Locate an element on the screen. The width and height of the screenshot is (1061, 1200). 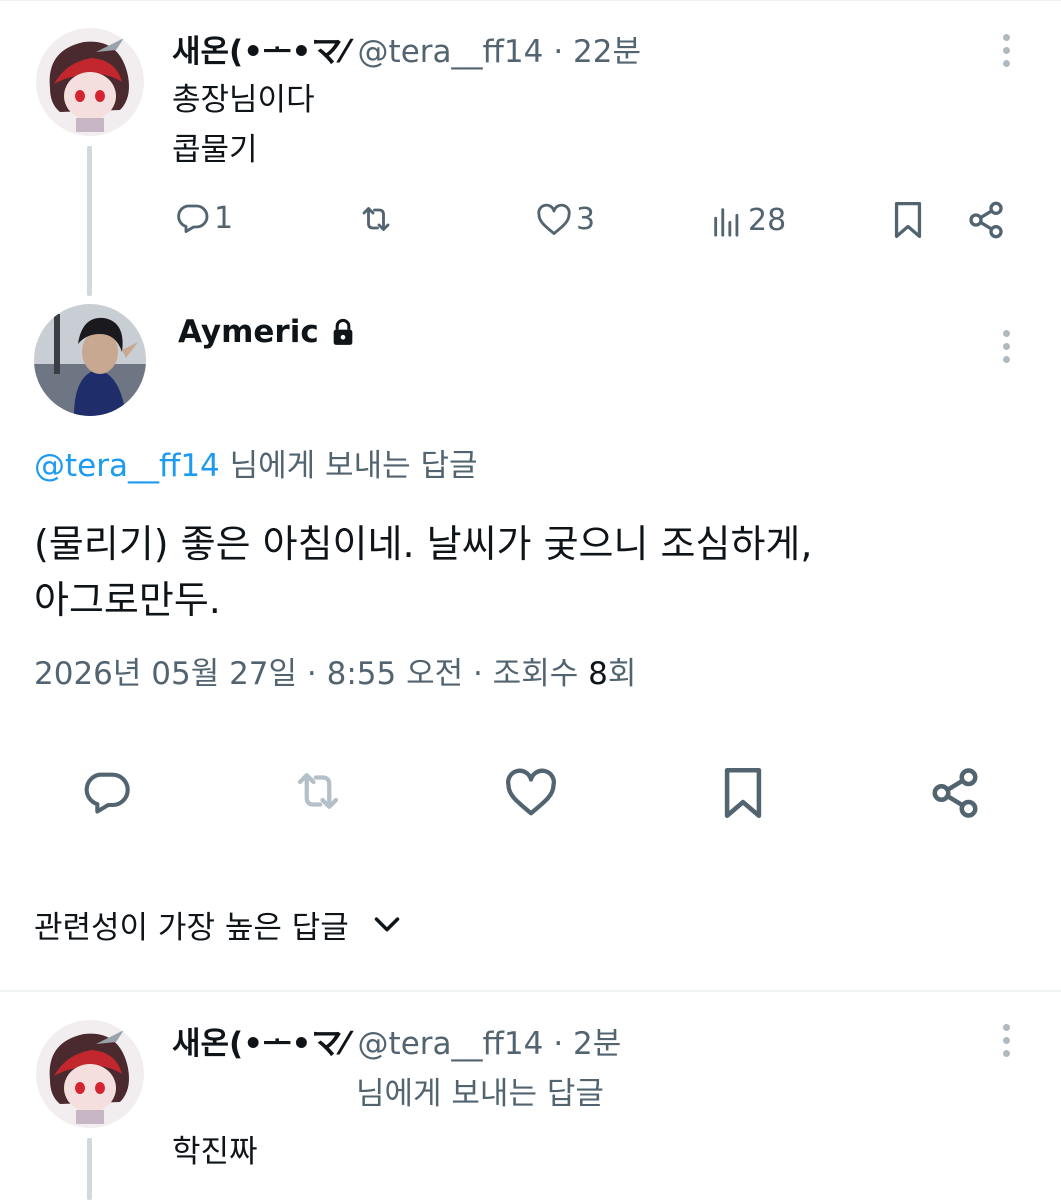
parent-like-button: 3 is located at coordinates (565, 219).